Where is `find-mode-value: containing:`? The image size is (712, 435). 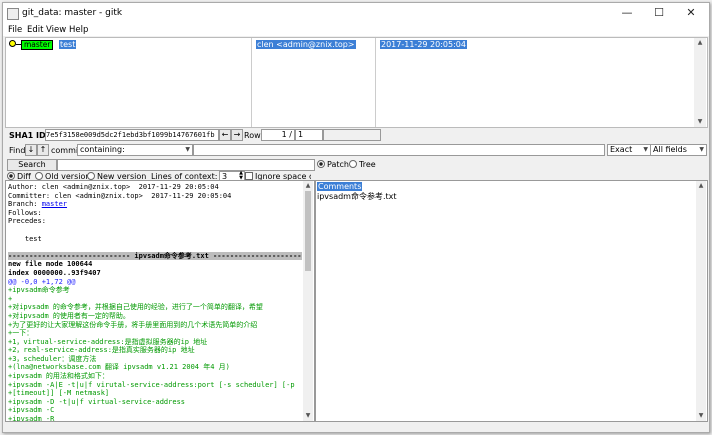
find-mode-value: containing: is located at coordinates (102, 149).